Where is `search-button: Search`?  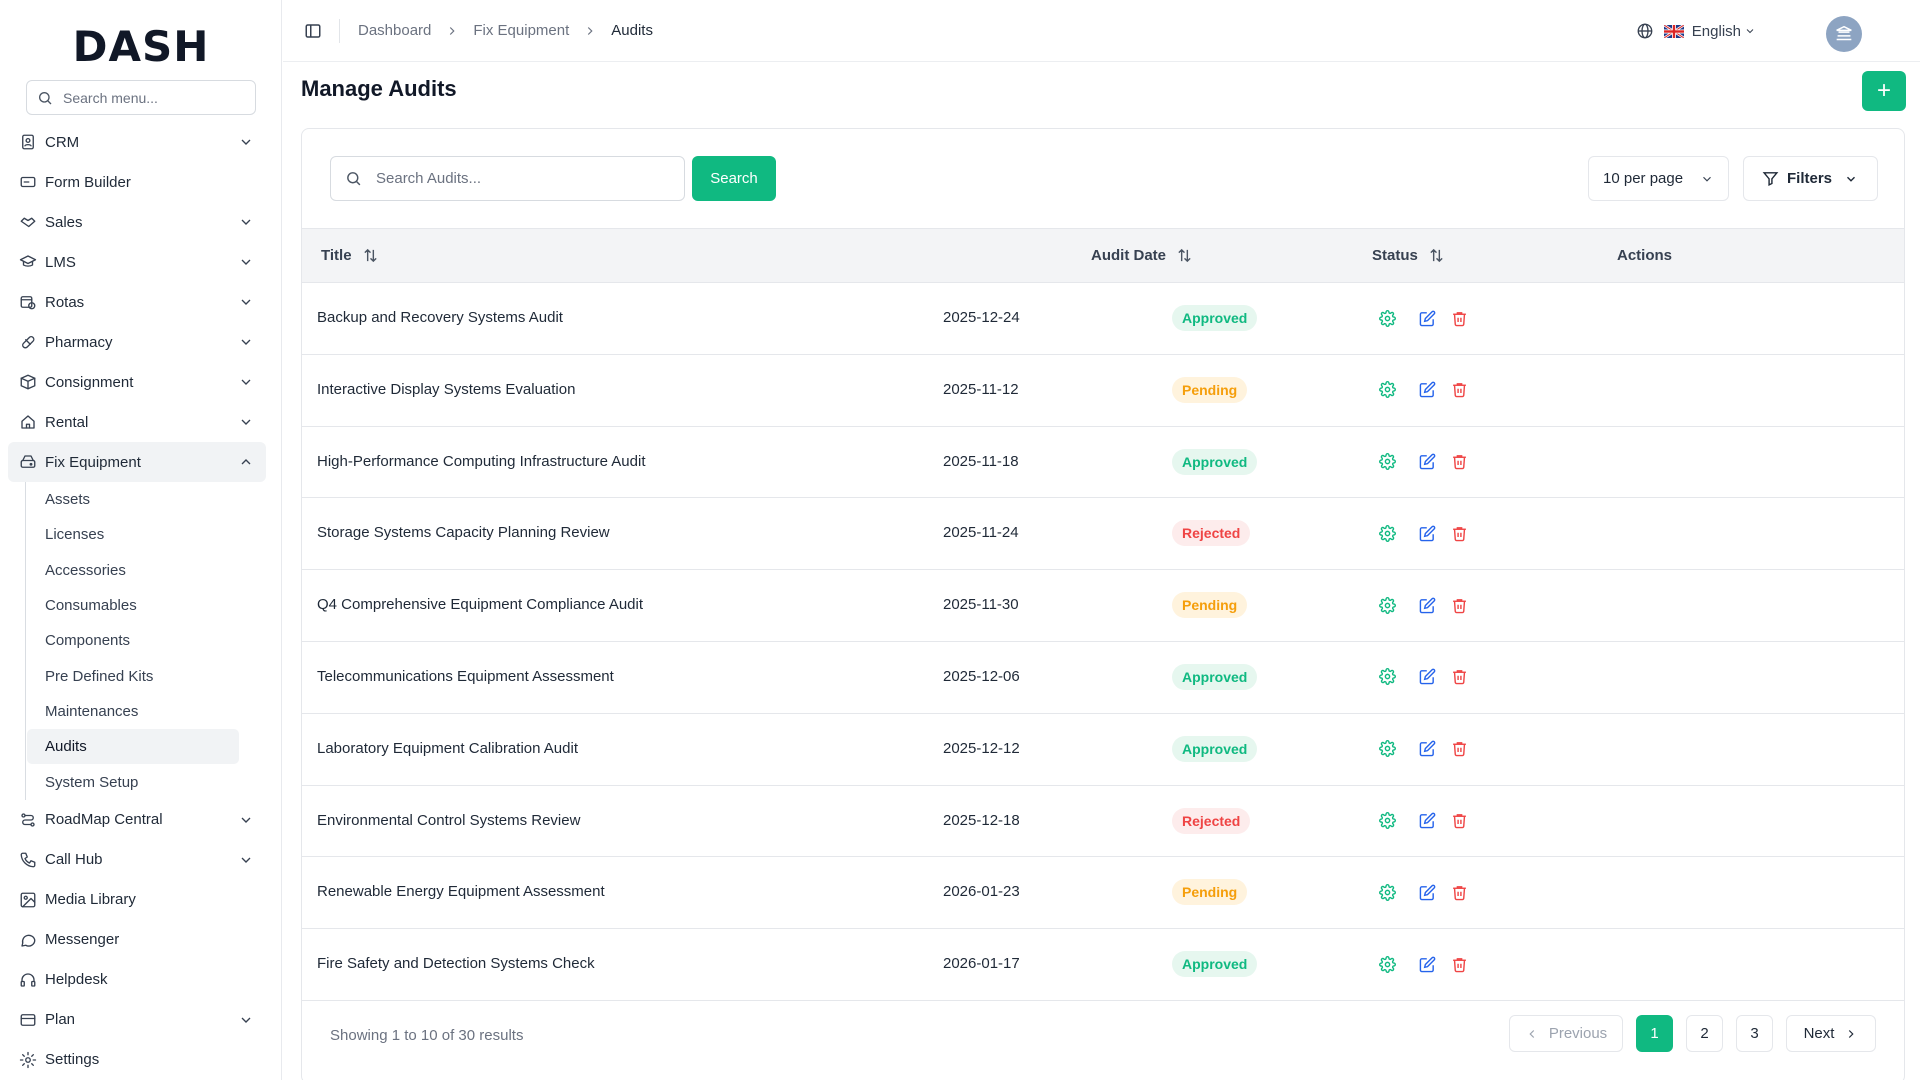 search-button: Search is located at coordinates (734, 178).